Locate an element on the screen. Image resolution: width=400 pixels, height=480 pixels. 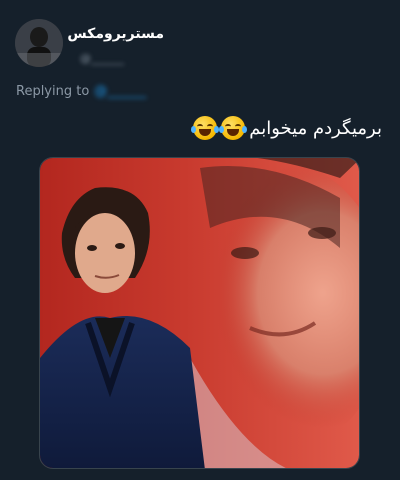
avatar is located at coordinates (39, 43).